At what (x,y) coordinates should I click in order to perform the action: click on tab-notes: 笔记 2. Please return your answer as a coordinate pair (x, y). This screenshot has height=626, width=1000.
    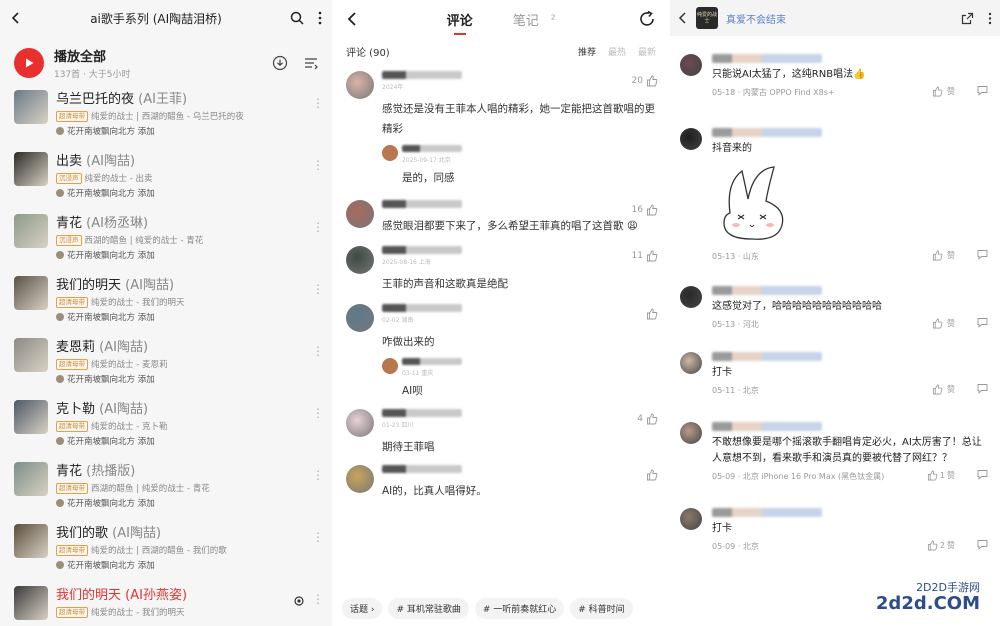
    Looking at the image, I should click on (528, 19).